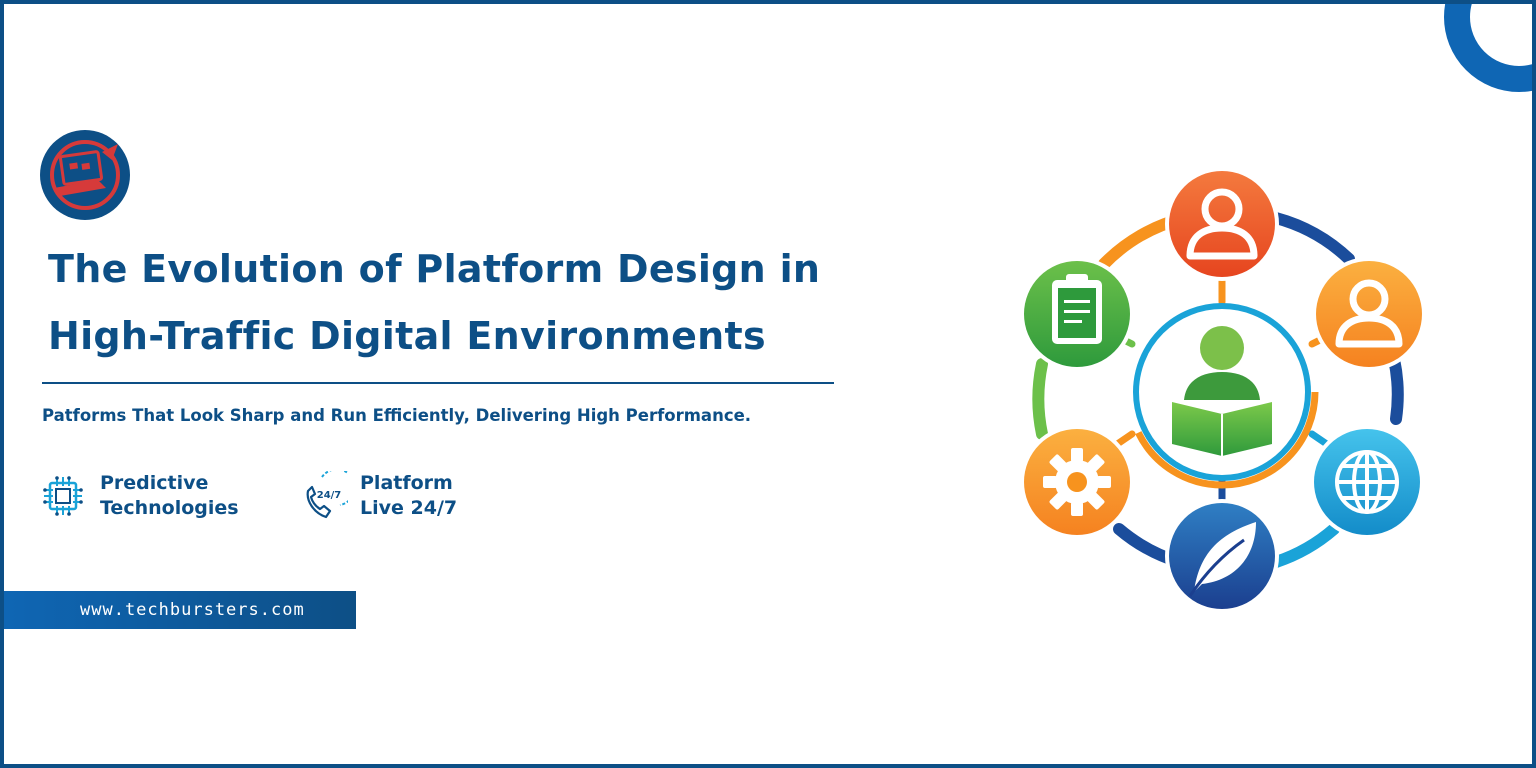 Image resolution: width=1536 pixels, height=768 pixels. Describe the element at coordinates (85, 175) in the screenshot. I see `laptop-rocket-logo` at that location.